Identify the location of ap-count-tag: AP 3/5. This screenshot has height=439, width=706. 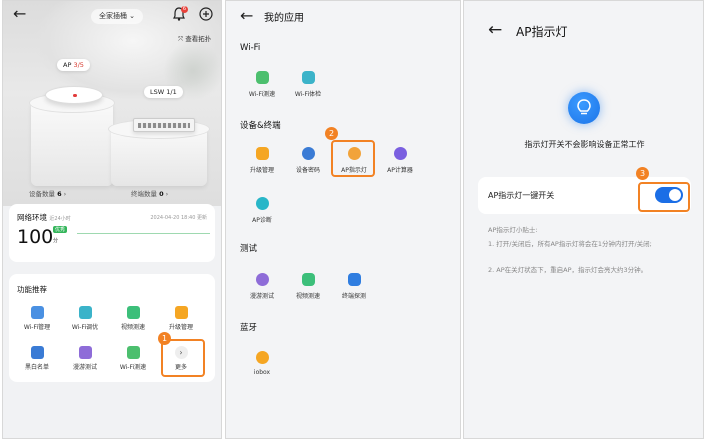
(73, 65).